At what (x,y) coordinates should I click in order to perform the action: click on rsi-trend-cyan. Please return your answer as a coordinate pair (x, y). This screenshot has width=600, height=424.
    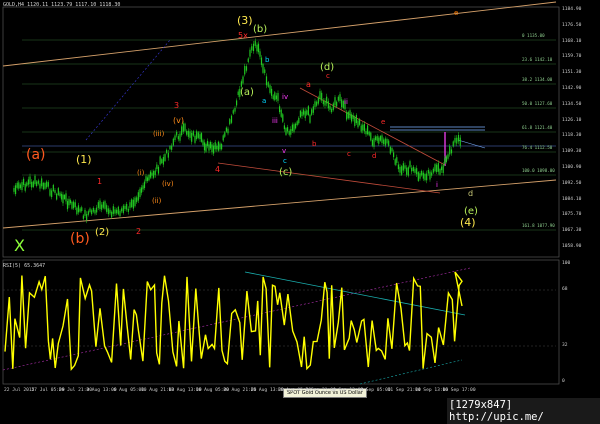
    Looking at the image, I should click on (355, 293).